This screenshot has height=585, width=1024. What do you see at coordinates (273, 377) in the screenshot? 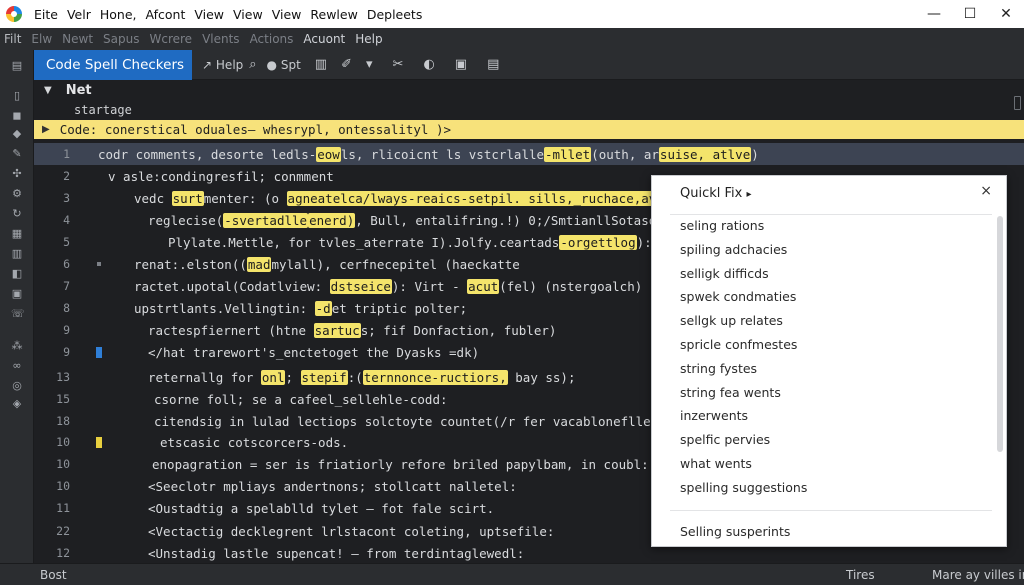
I see `spelling-highlight: onl` at bounding box center [273, 377].